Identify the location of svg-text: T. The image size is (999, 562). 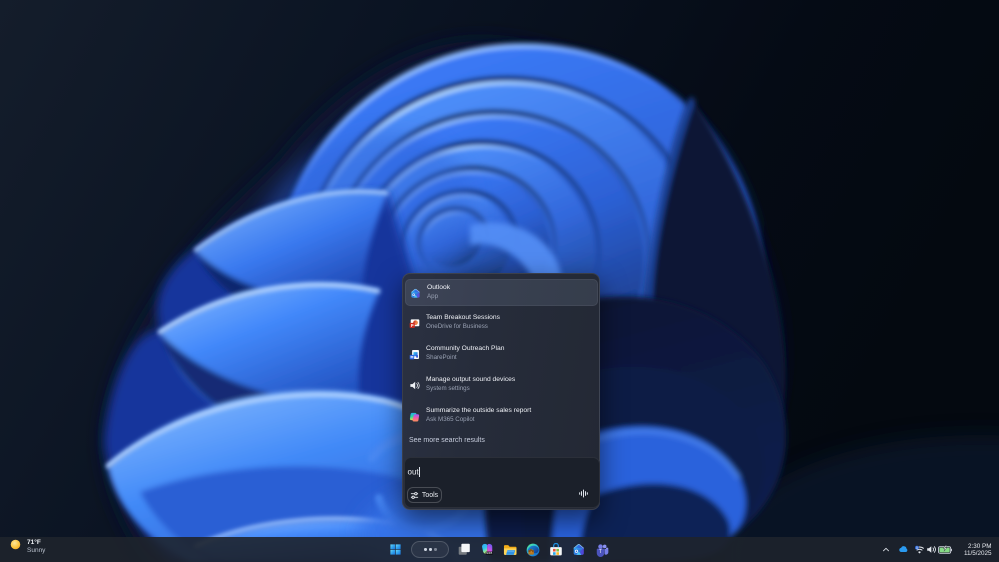
(599, 551).